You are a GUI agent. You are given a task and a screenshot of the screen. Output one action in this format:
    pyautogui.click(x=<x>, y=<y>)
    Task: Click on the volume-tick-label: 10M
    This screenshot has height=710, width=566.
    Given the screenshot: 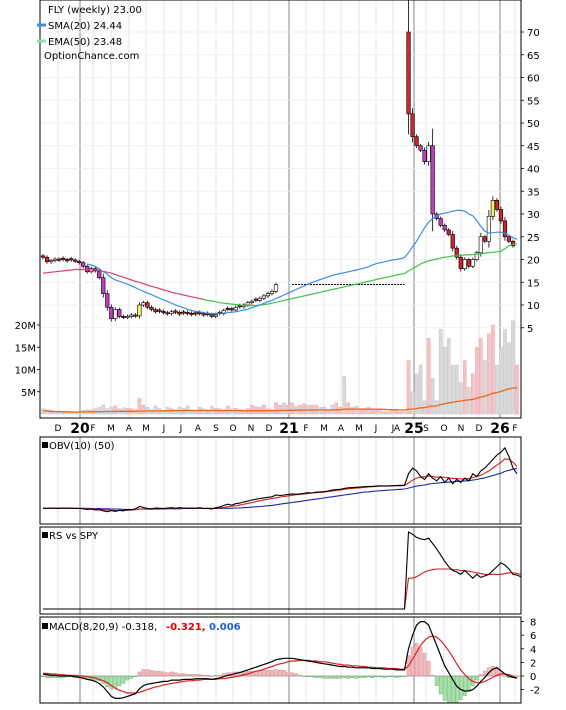 What is the action you would take?
    pyautogui.click(x=25, y=371)
    